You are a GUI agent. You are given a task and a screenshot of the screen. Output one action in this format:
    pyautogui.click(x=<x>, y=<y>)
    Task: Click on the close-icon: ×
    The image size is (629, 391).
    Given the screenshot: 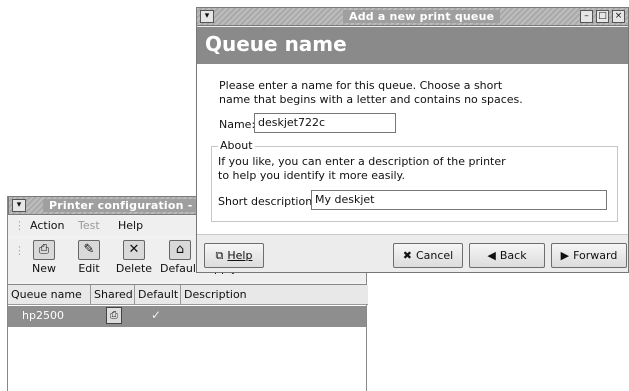 What is the action you would take?
    pyautogui.click(x=618, y=16)
    